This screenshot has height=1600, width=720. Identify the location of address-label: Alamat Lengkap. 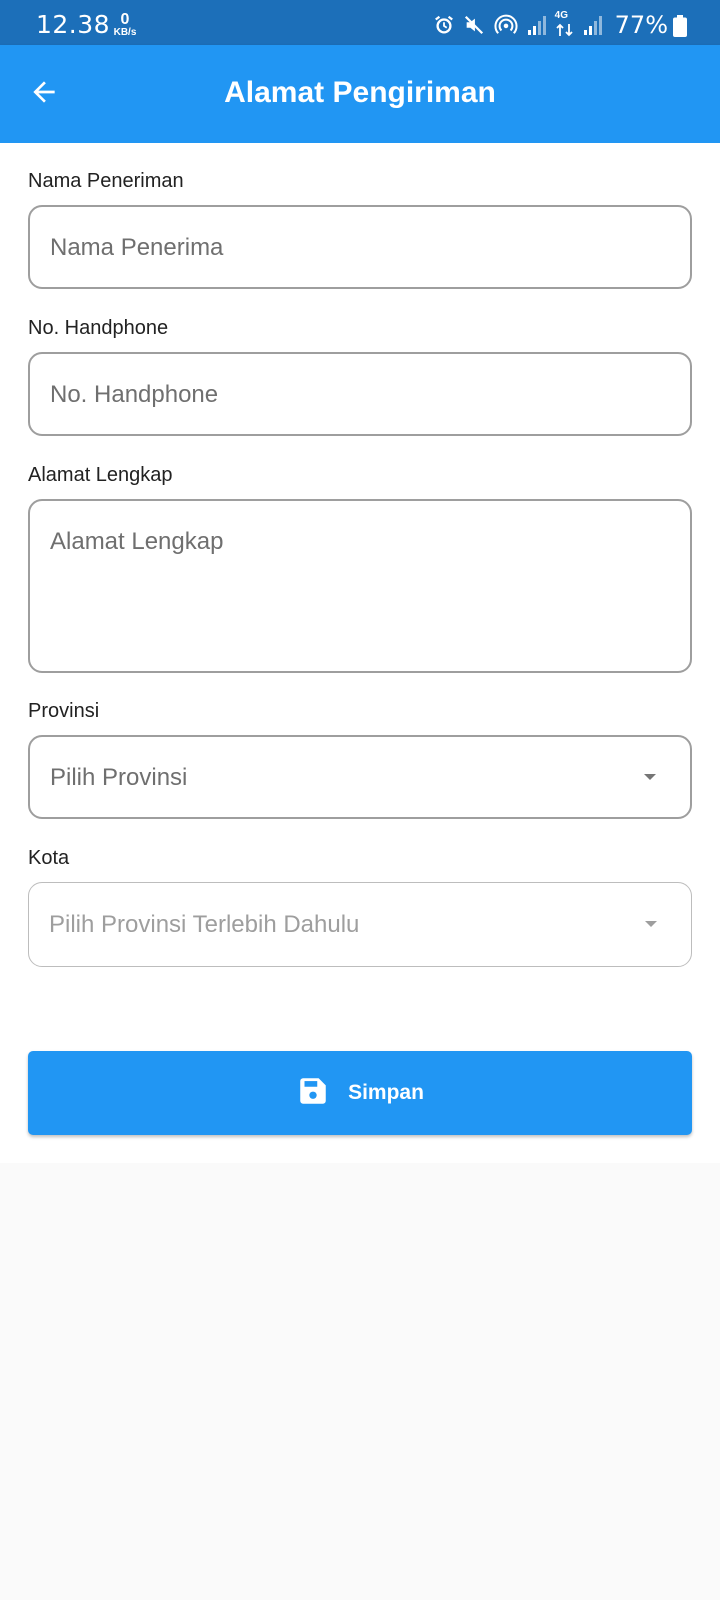
(100, 475).